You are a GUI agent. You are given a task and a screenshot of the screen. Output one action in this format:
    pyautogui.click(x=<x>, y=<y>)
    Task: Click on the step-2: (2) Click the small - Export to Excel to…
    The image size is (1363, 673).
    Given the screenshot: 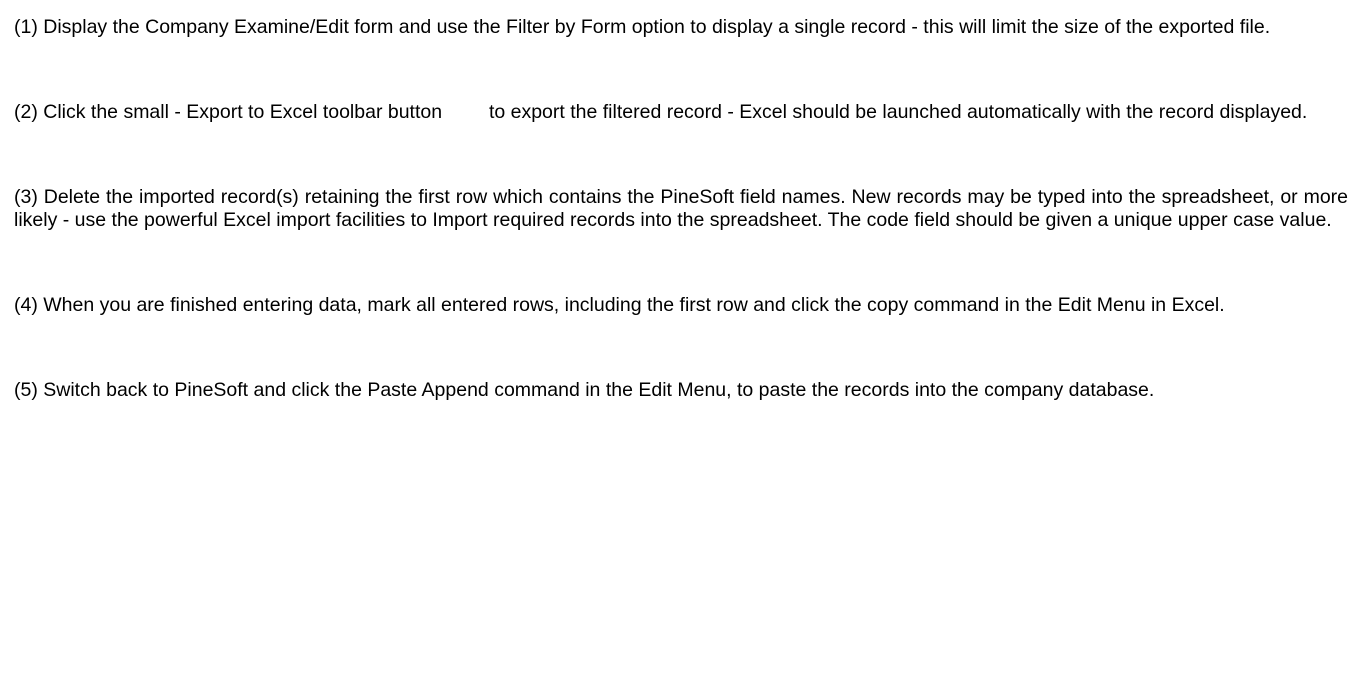 What is the action you would take?
    pyautogui.click(x=681, y=112)
    